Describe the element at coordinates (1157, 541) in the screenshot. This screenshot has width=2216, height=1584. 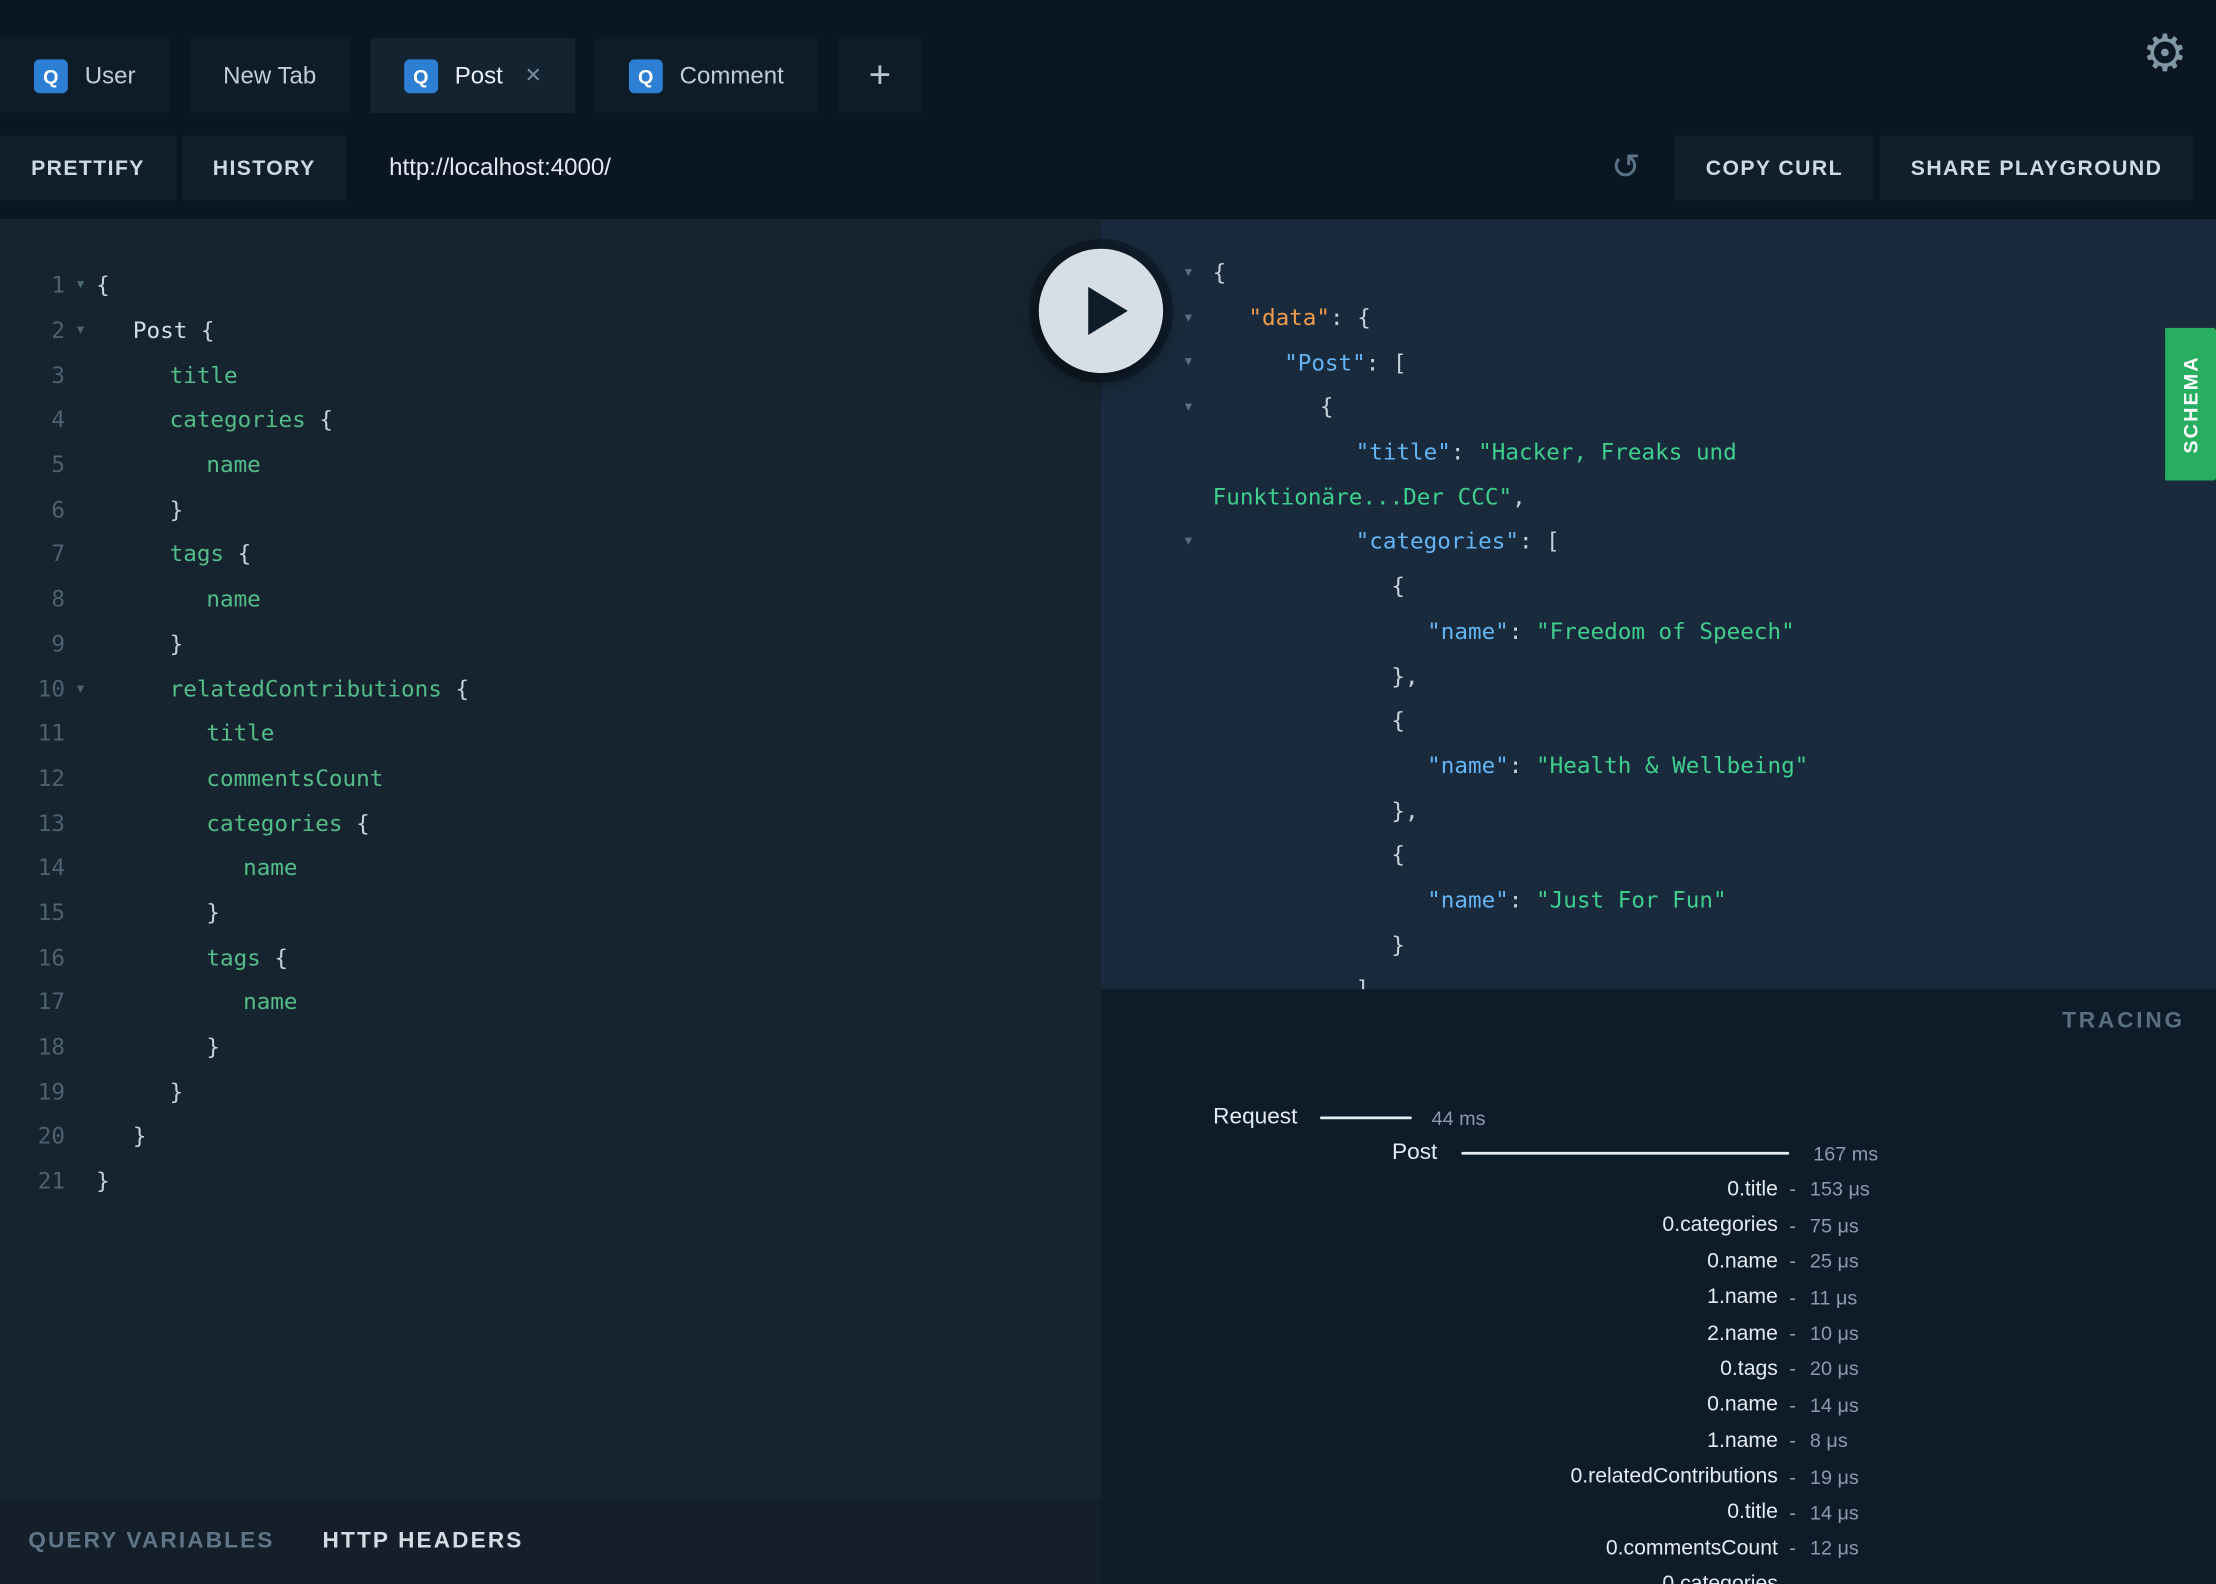
I see `result-gutter: ▾` at that location.